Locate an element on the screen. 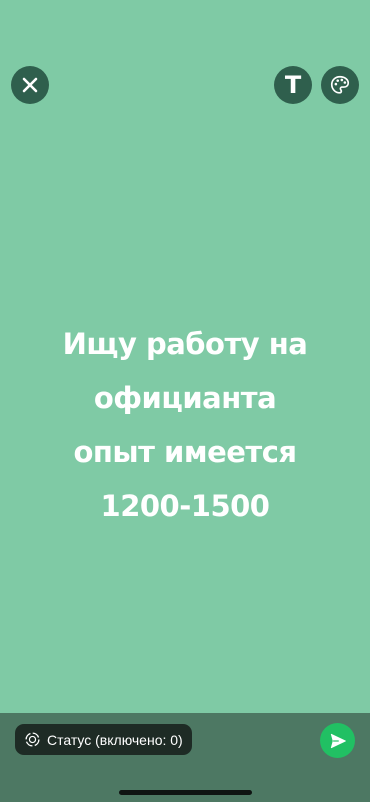 This screenshot has height=802, width=370. send-icon is located at coordinates (338, 740).